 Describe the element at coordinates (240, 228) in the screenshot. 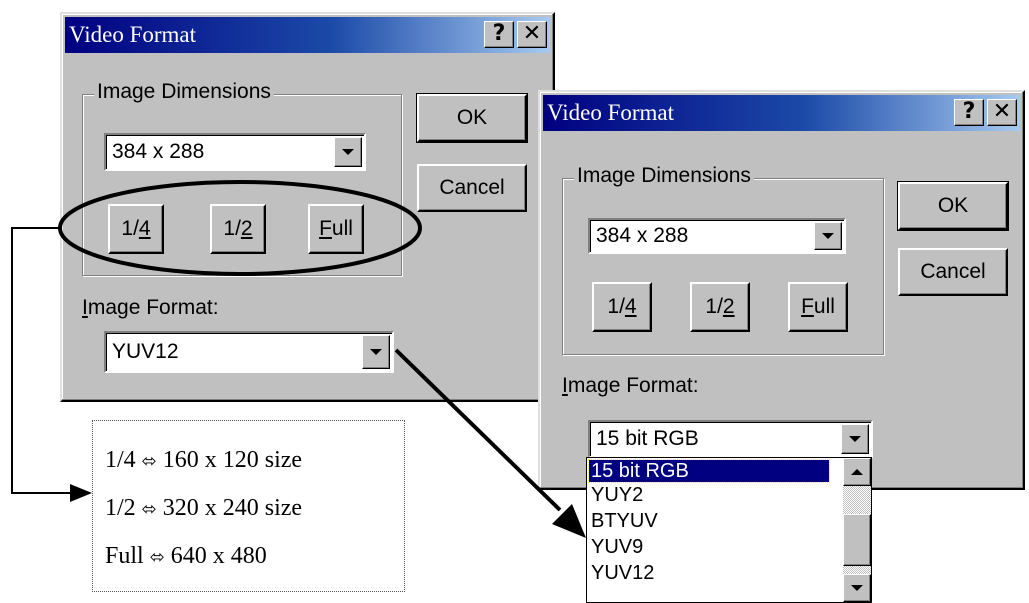

I see `highlight-ellipse` at that location.